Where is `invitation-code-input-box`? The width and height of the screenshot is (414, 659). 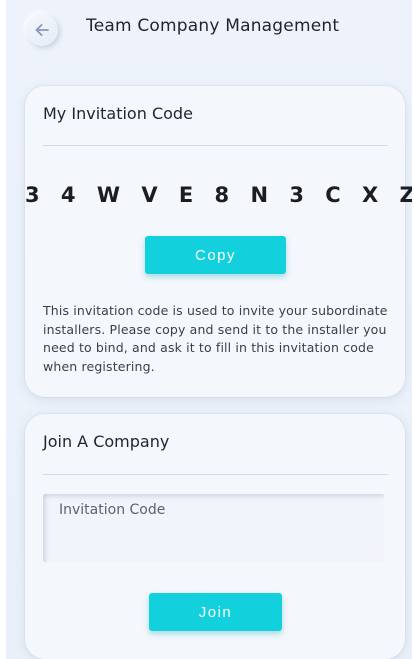 invitation-code-input-box is located at coordinates (213, 528).